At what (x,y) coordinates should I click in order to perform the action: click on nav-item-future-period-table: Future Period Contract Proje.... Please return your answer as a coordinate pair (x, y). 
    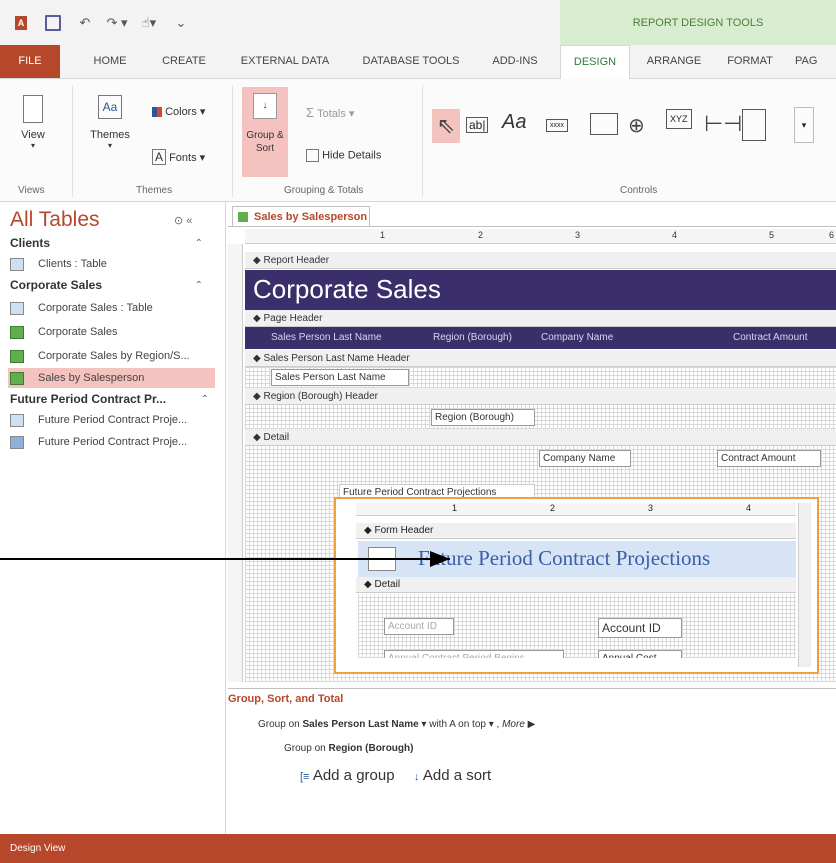
    Looking at the image, I should click on (113, 420).